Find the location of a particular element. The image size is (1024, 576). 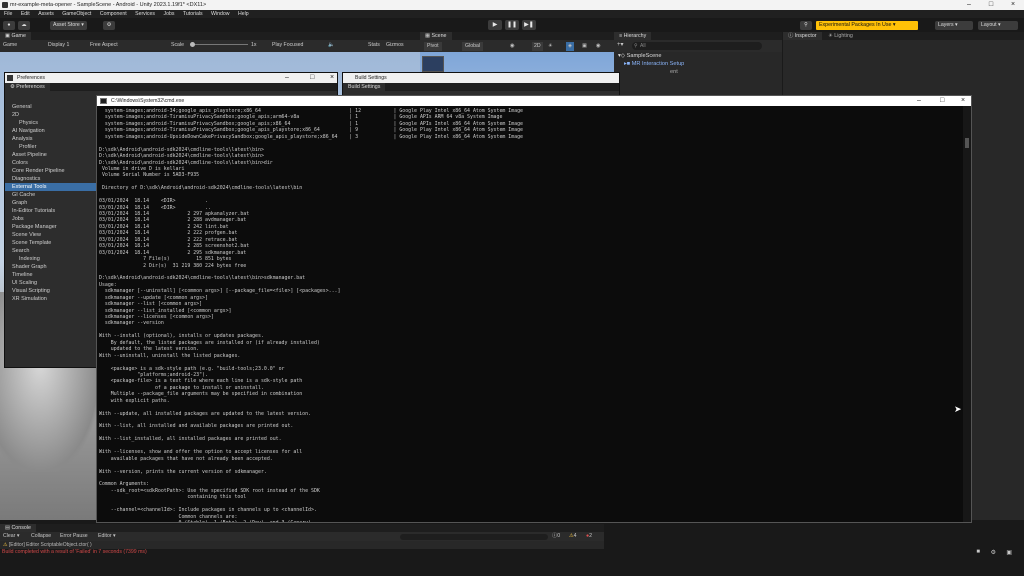

fx-toggle-icon: ◈ is located at coordinates (570, 46).